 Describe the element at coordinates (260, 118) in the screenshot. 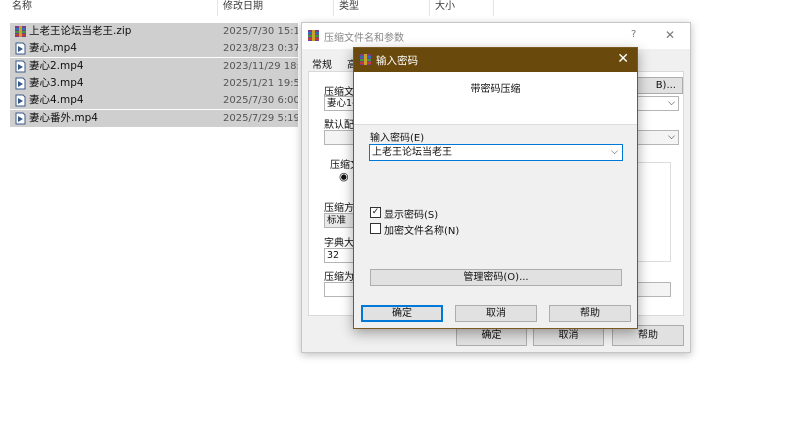

I see `file-date: 2025/7/29 5:19` at that location.